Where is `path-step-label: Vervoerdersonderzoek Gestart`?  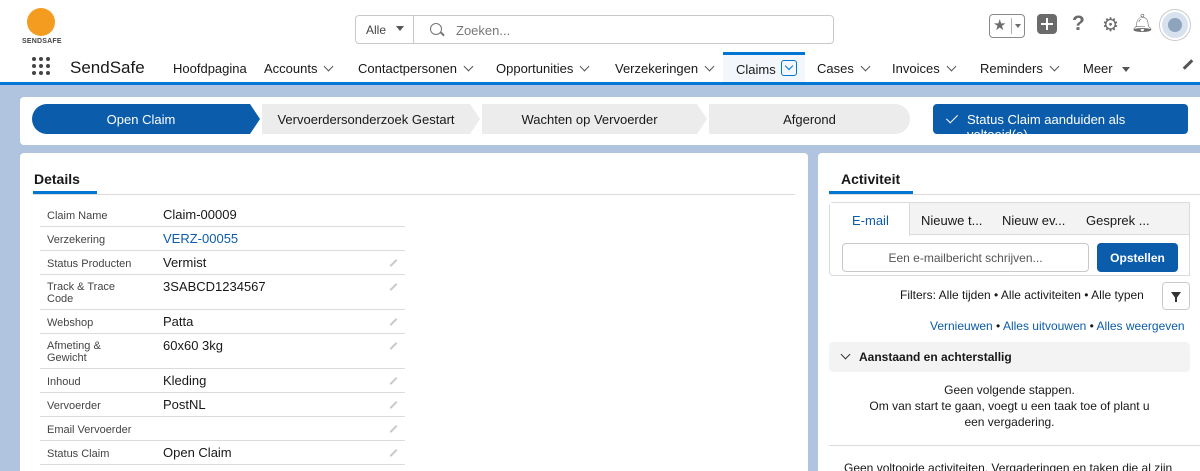 path-step-label: Vervoerdersonderzoek Gestart is located at coordinates (366, 119).